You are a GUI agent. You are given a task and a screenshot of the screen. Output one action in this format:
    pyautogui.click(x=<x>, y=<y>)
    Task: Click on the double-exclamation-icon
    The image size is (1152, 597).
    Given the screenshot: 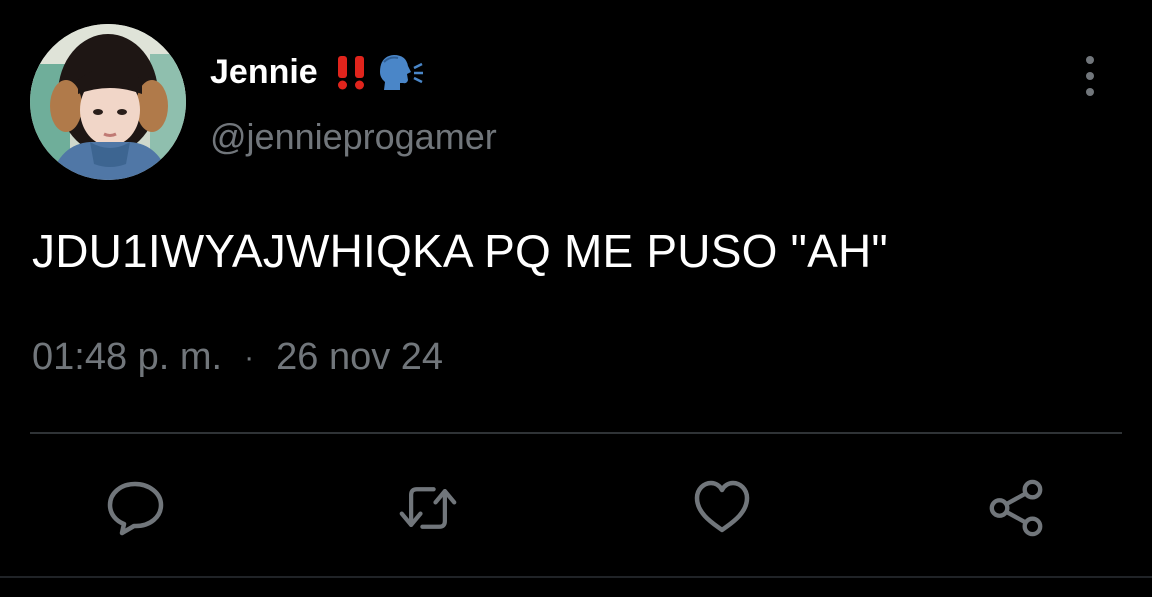 What is the action you would take?
    pyautogui.click(x=352, y=72)
    